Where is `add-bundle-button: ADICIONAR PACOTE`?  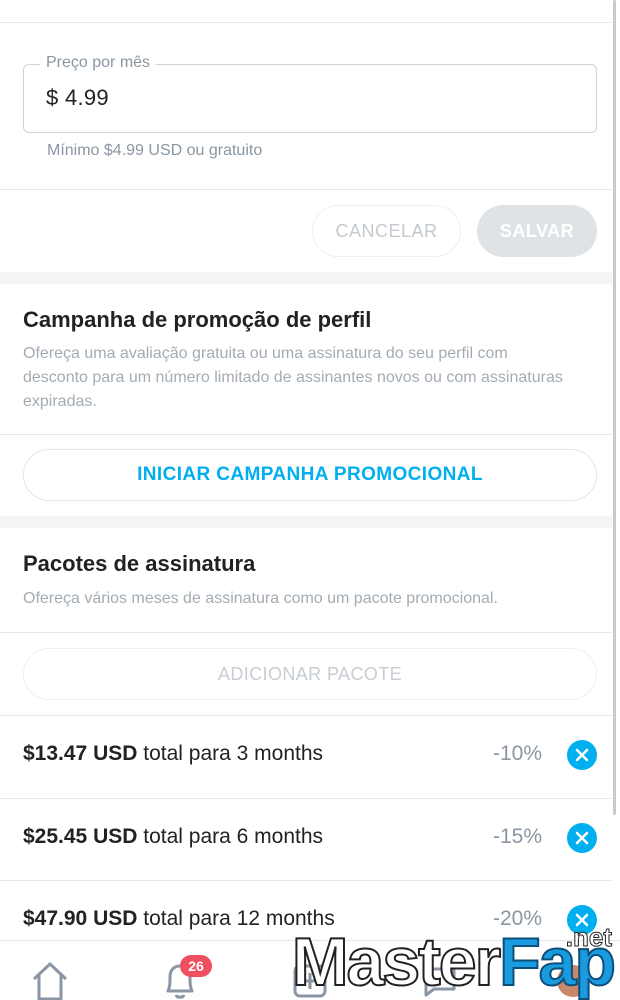 add-bundle-button: ADICIONAR PACOTE is located at coordinates (310, 674).